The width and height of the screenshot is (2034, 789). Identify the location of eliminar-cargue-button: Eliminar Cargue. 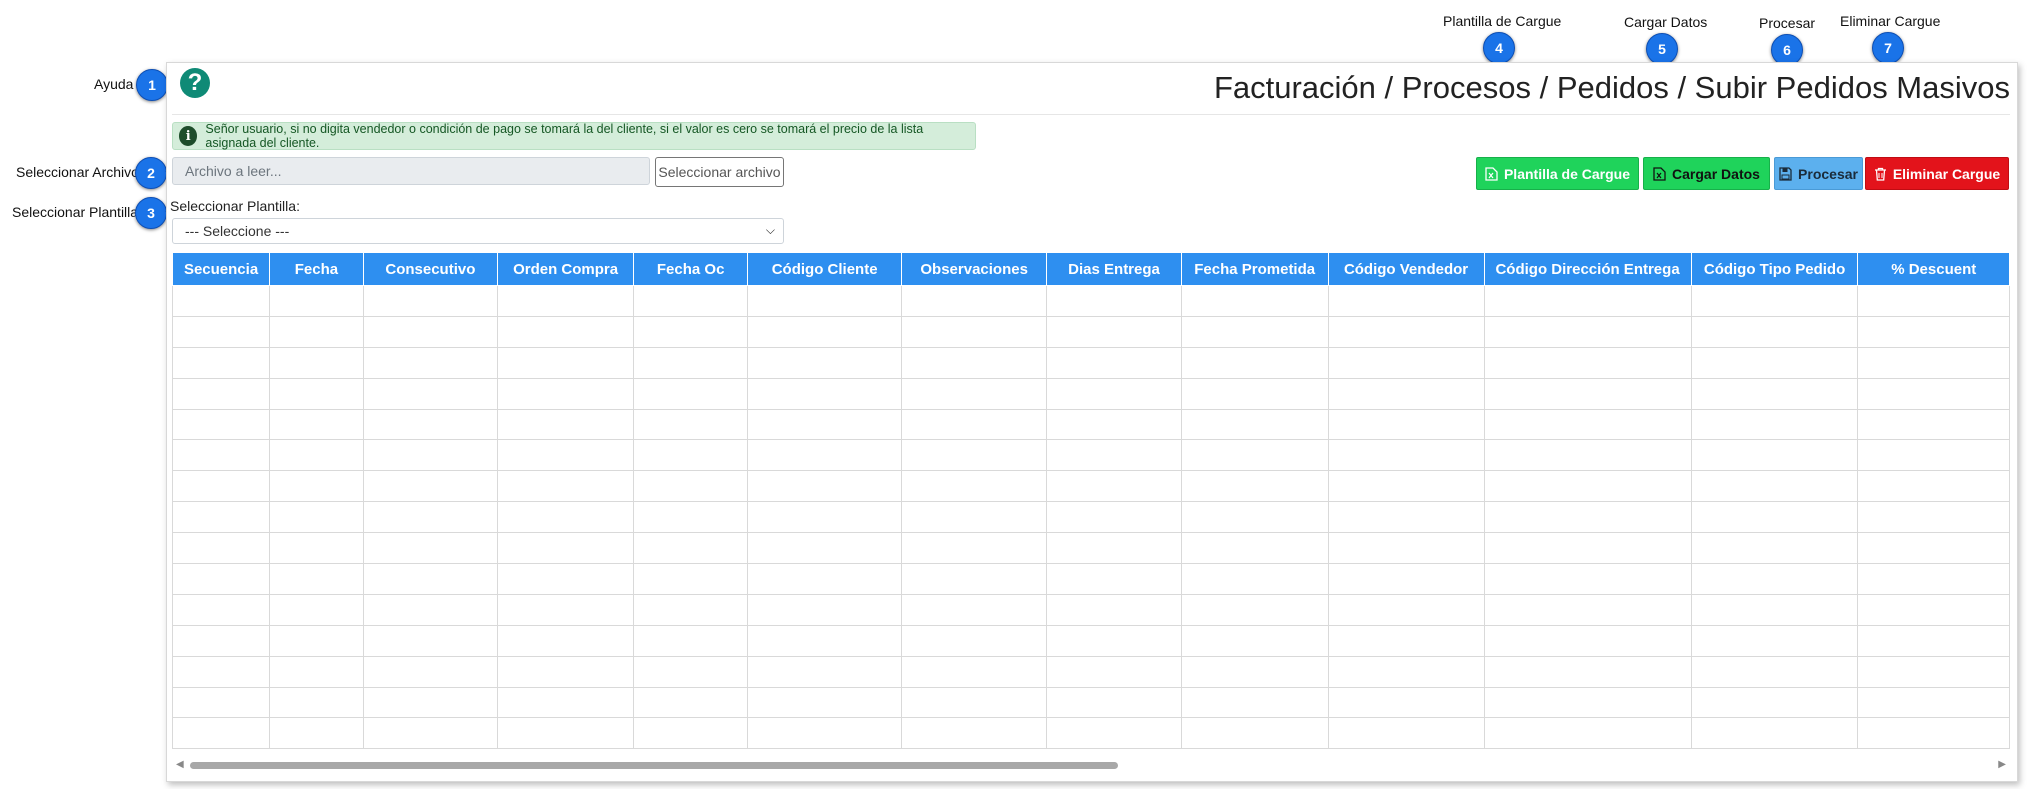
(1937, 173).